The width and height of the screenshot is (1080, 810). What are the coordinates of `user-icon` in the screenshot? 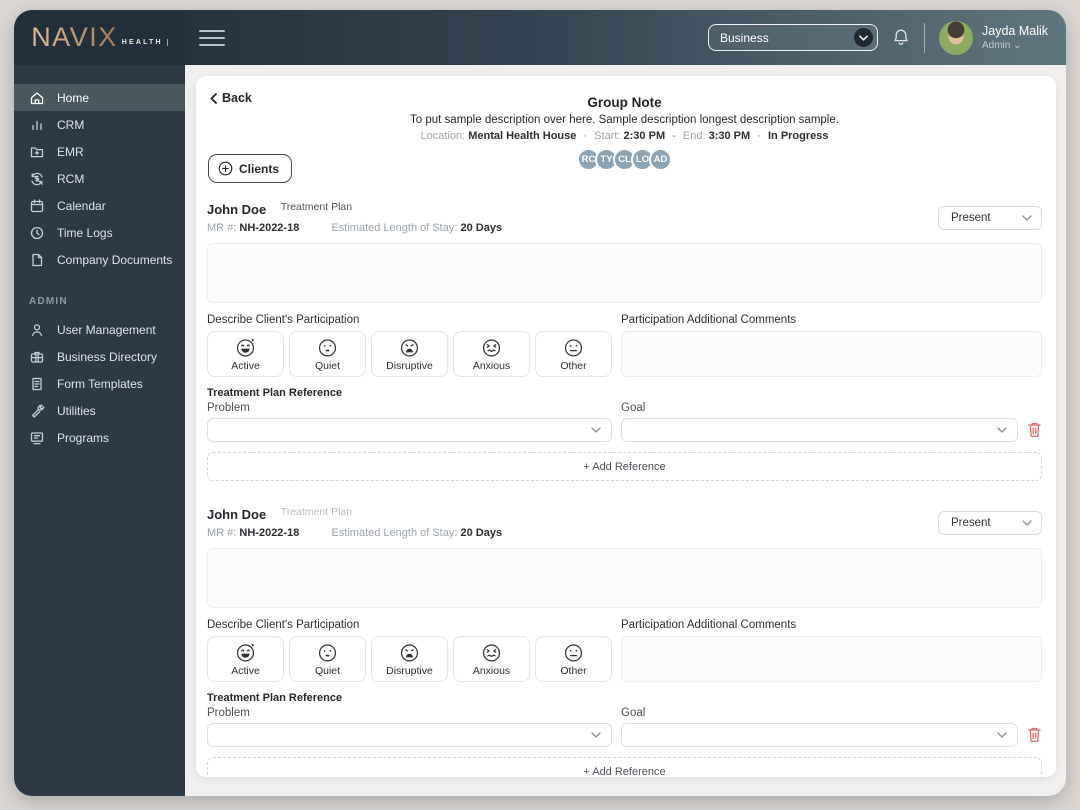 It's located at (37, 329).